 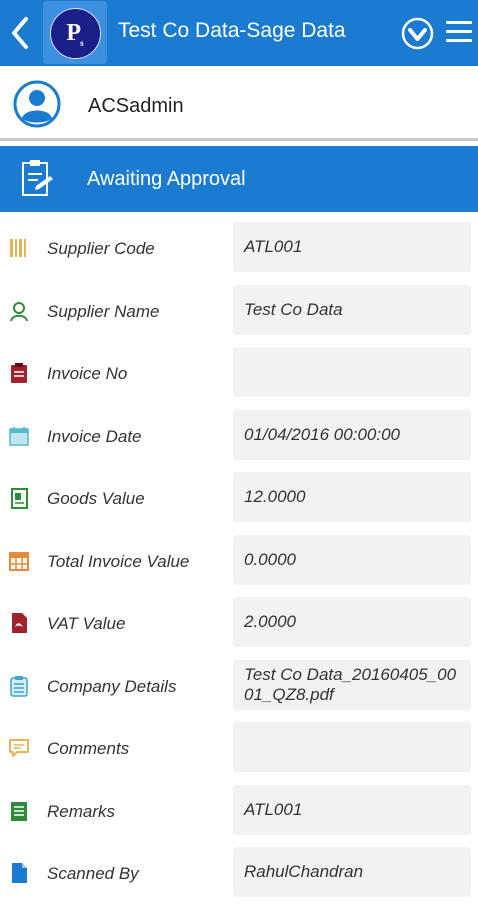 What do you see at coordinates (239, 103) in the screenshot?
I see `user-bar: ACSadmin` at bounding box center [239, 103].